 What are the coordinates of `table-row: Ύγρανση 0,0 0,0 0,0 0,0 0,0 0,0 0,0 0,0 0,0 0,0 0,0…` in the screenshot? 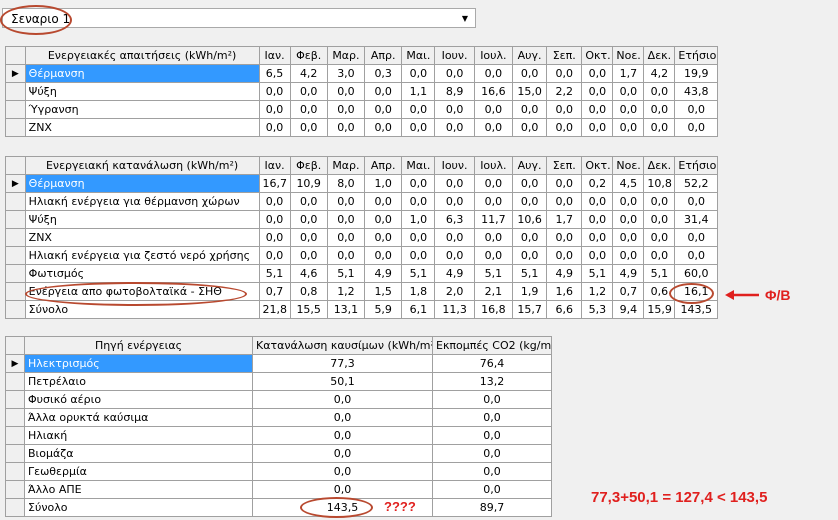 It's located at (361, 109).